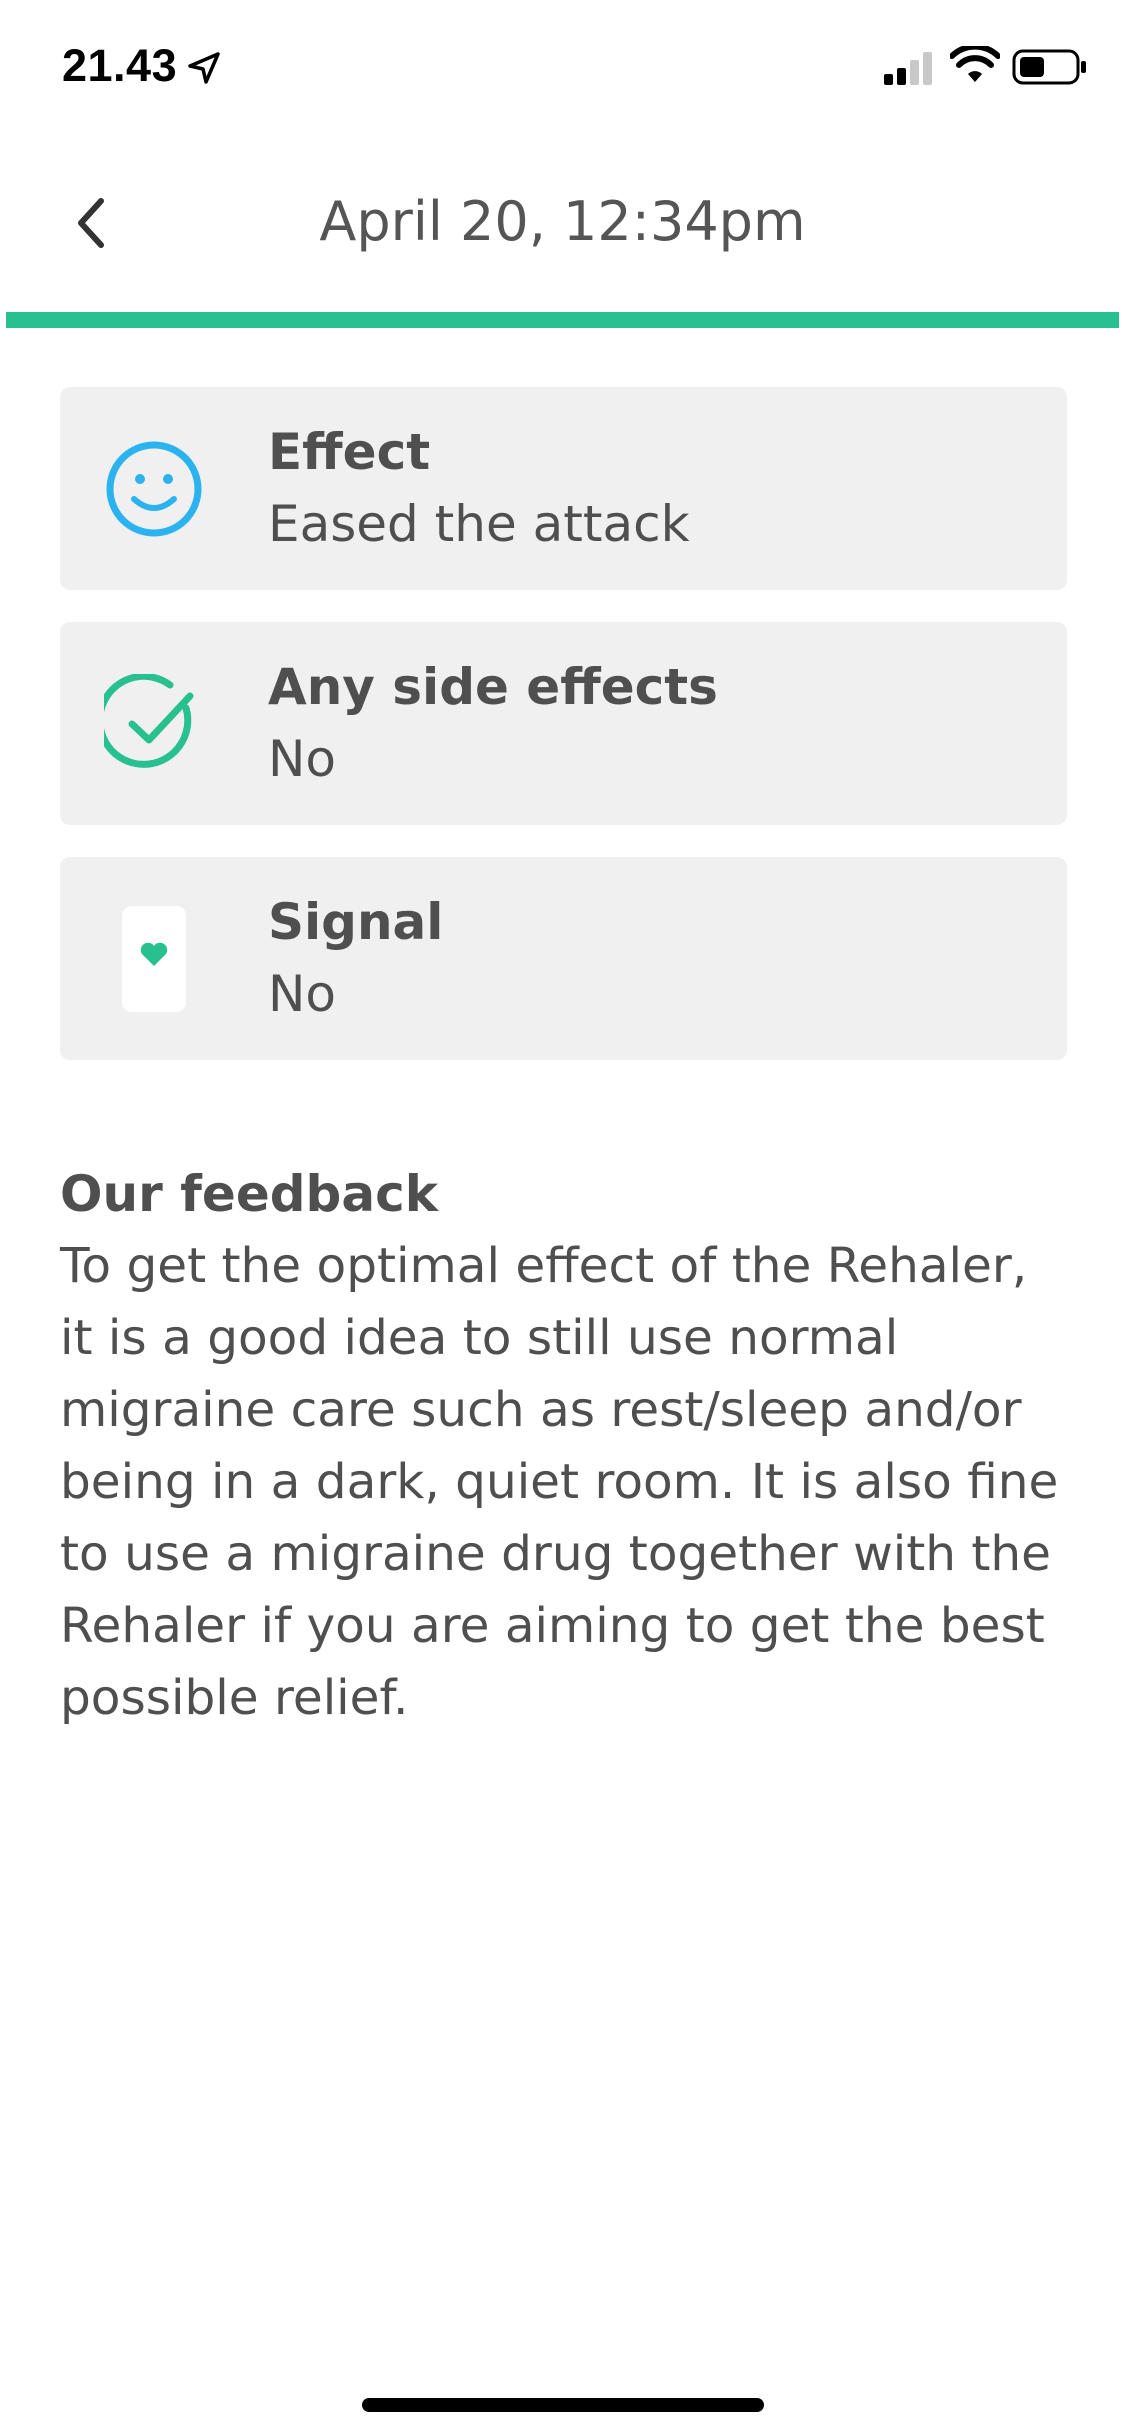  Describe the element at coordinates (562, 70) in the screenshot. I see `status-bar: 21.43` at that location.